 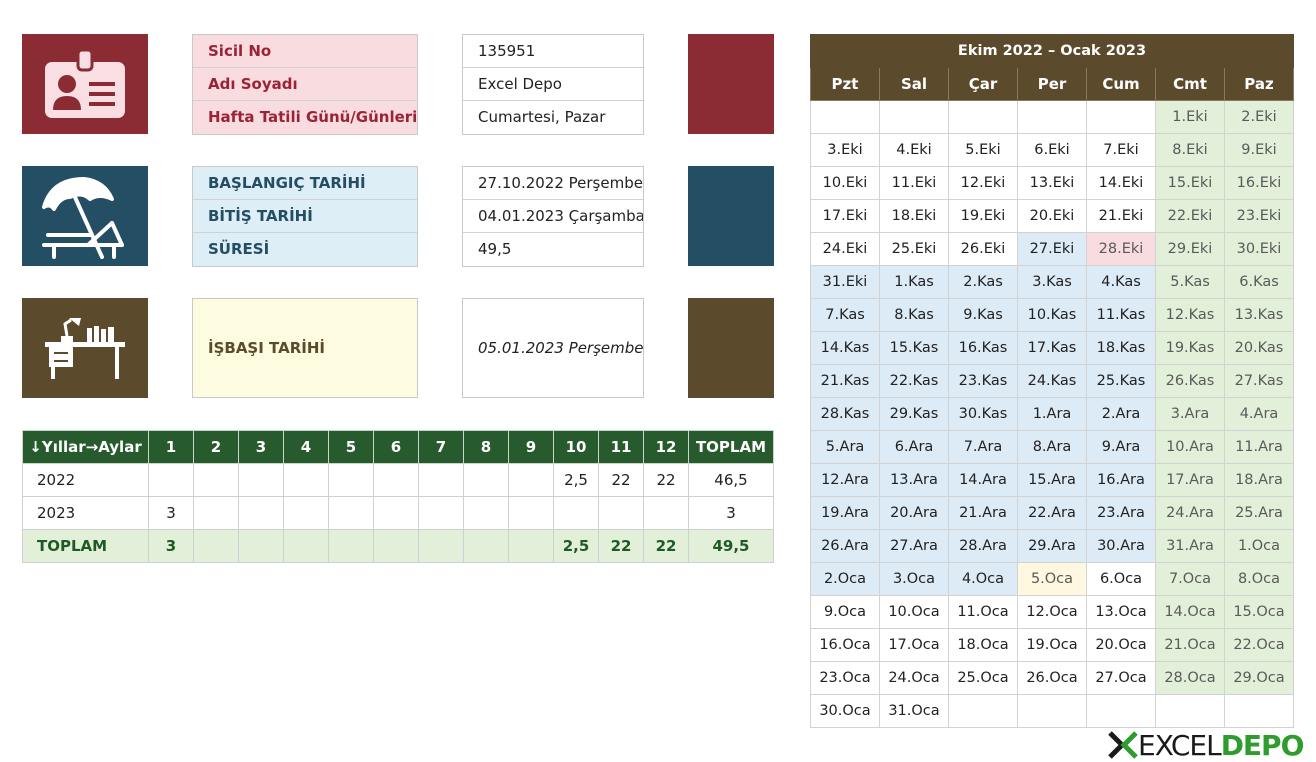 What do you see at coordinates (85, 480) in the screenshot?
I see `summary-row-label: 2022` at bounding box center [85, 480].